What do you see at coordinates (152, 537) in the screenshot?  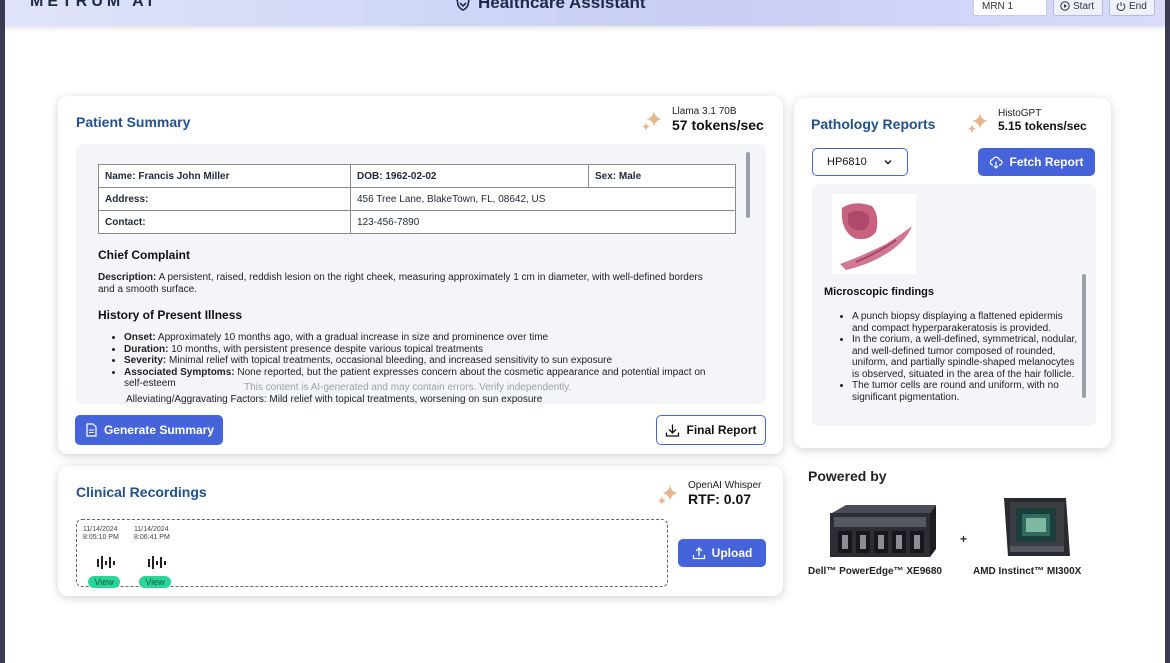 I see `recording-time: 8:06:41 PM` at bounding box center [152, 537].